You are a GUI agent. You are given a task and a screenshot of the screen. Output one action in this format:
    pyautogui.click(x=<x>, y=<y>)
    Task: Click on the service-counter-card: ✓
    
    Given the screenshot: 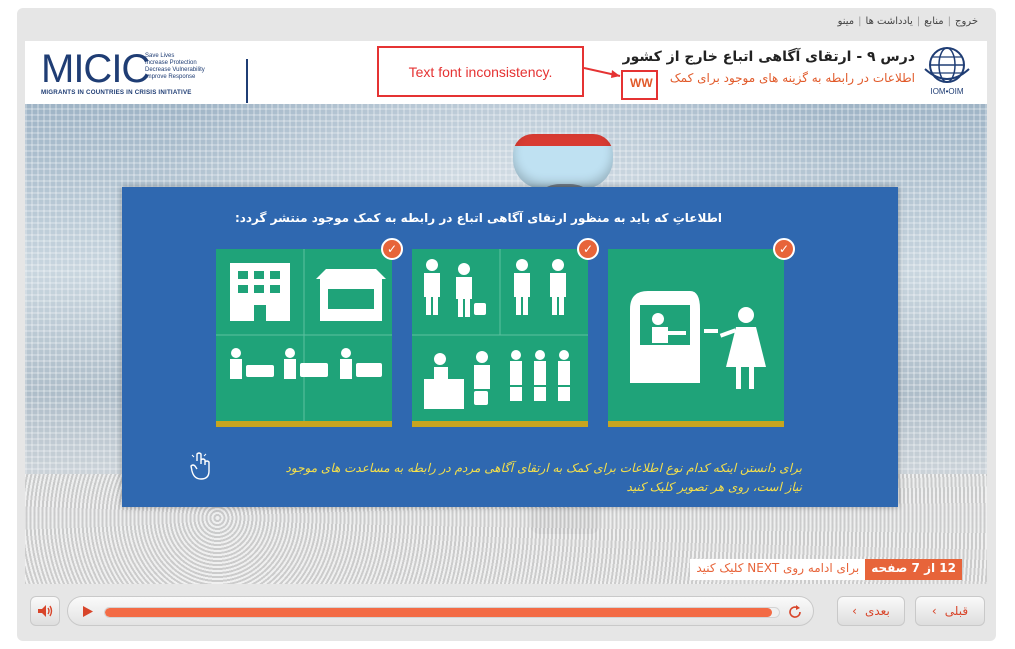 What is the action you would take?
    pyautogui.click(x=701, y=332)
    